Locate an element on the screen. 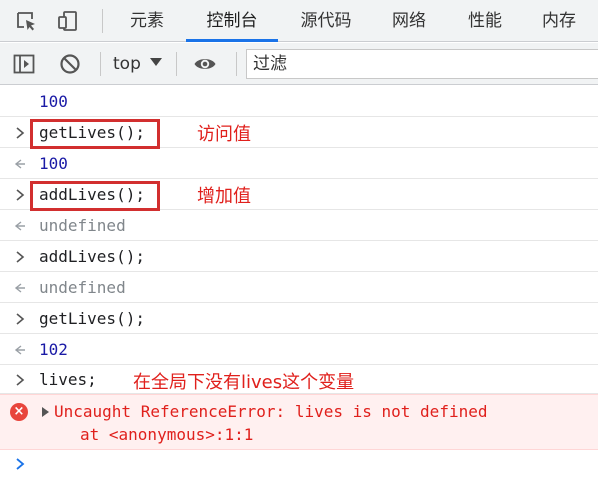 Image resolution: width=598 pixels, height=503 pixels. console-row: getLives(); 访问值 is located at coordinates (299, 133).